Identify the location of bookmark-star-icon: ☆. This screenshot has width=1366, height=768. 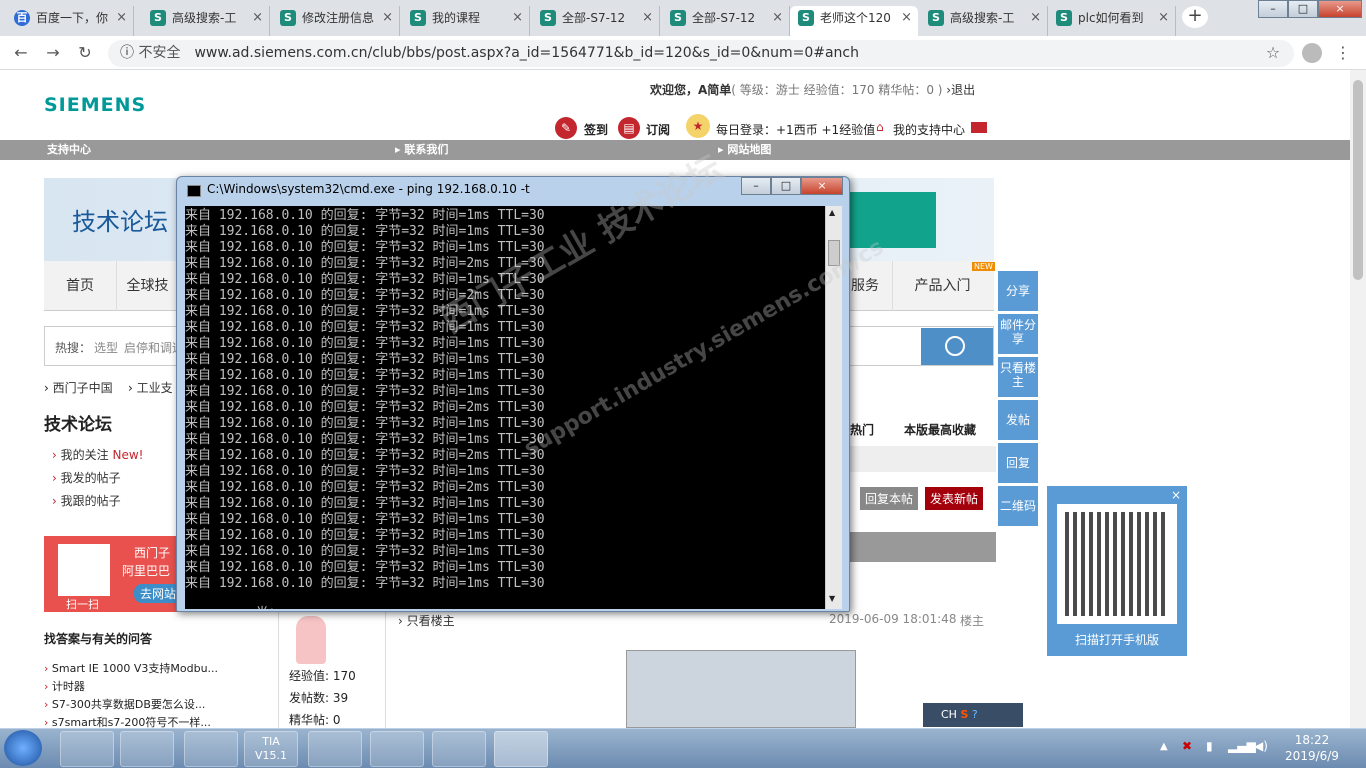
(1273, 53).